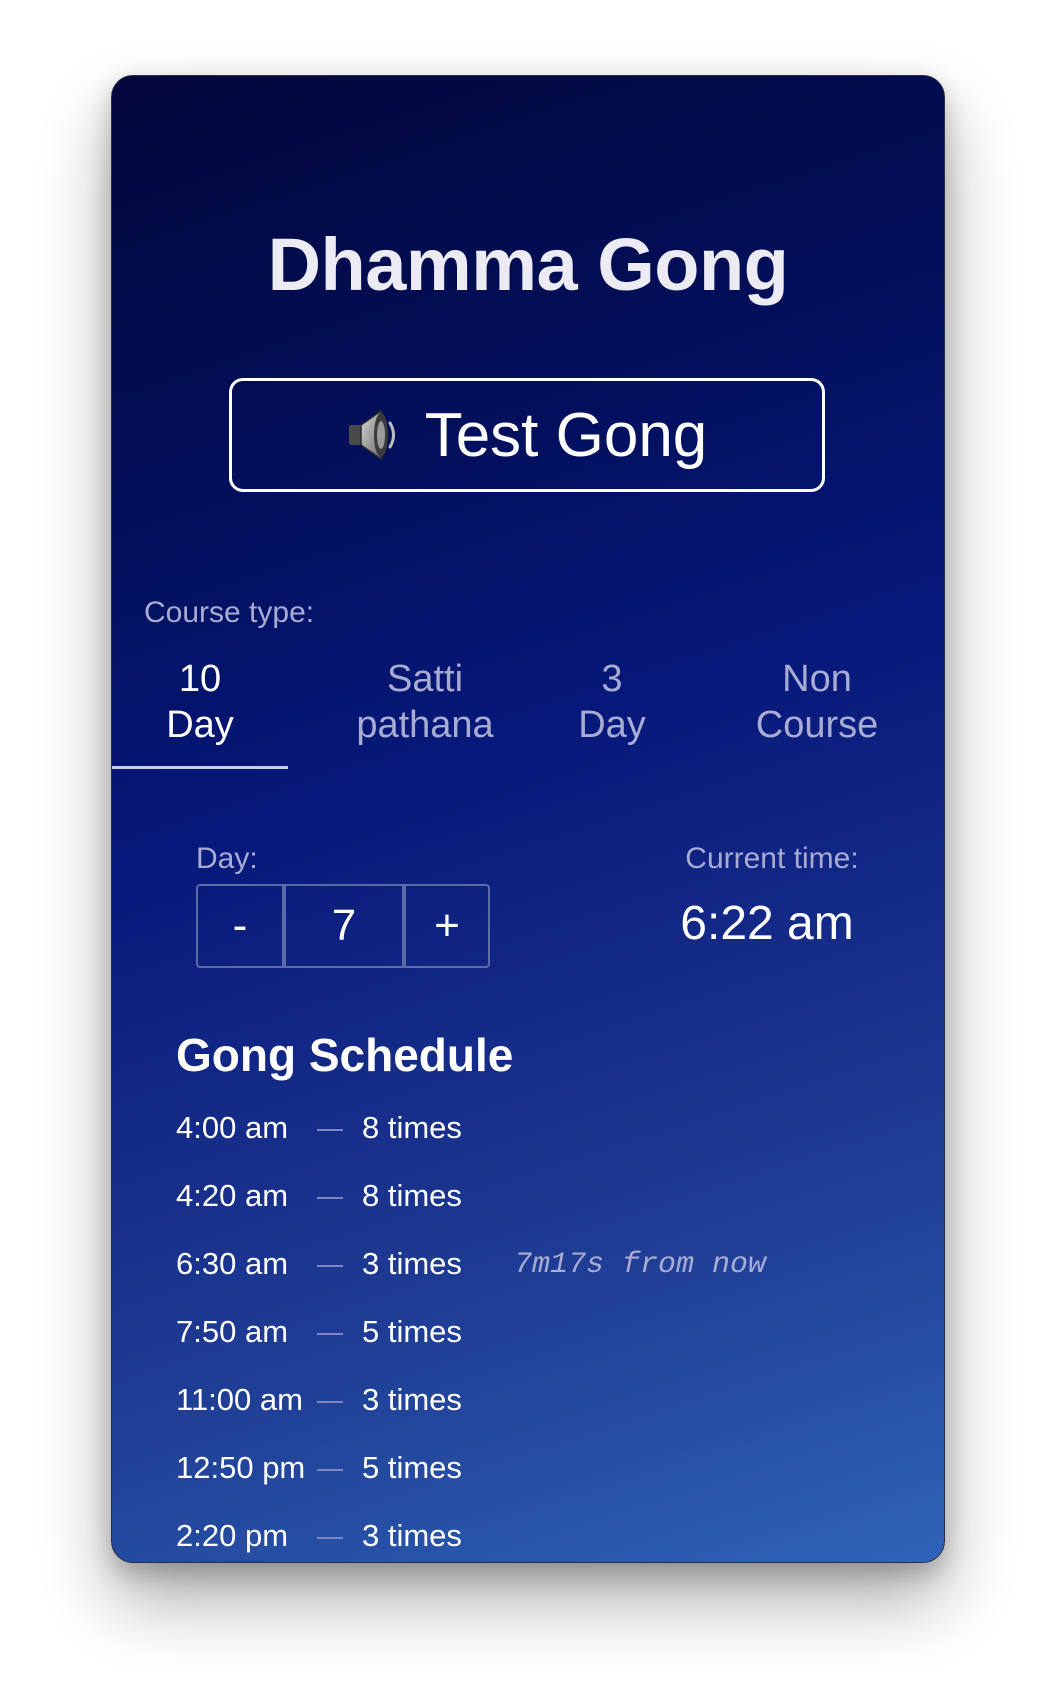 Image resolution: width=1054 pixels, height=1706 pixels. Describe the element at coordinates (640, 1265) in the screenshot. I see `next-gong-countdown: 7m17s from now` at that location.